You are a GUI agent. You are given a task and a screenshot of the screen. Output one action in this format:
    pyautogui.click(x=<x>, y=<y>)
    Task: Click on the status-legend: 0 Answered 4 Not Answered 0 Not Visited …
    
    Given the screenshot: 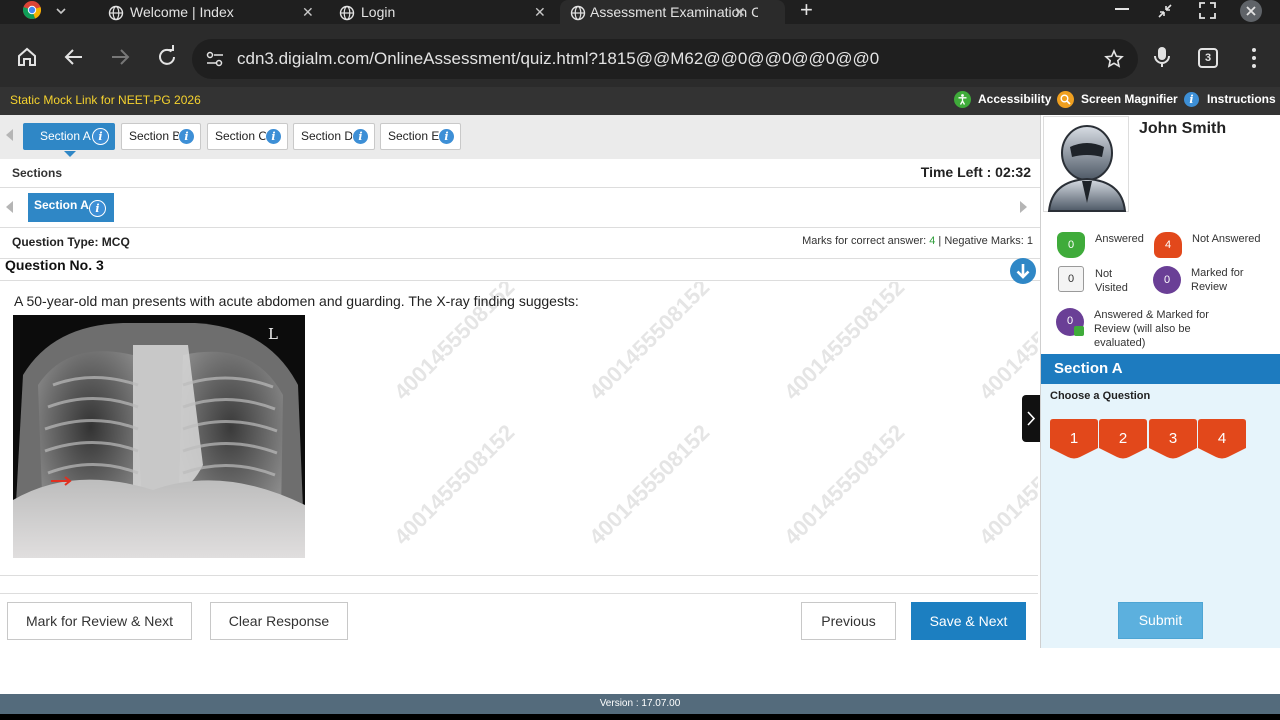 What is the action you would take?
    pyautogui.click(x=1160, y=286)
    